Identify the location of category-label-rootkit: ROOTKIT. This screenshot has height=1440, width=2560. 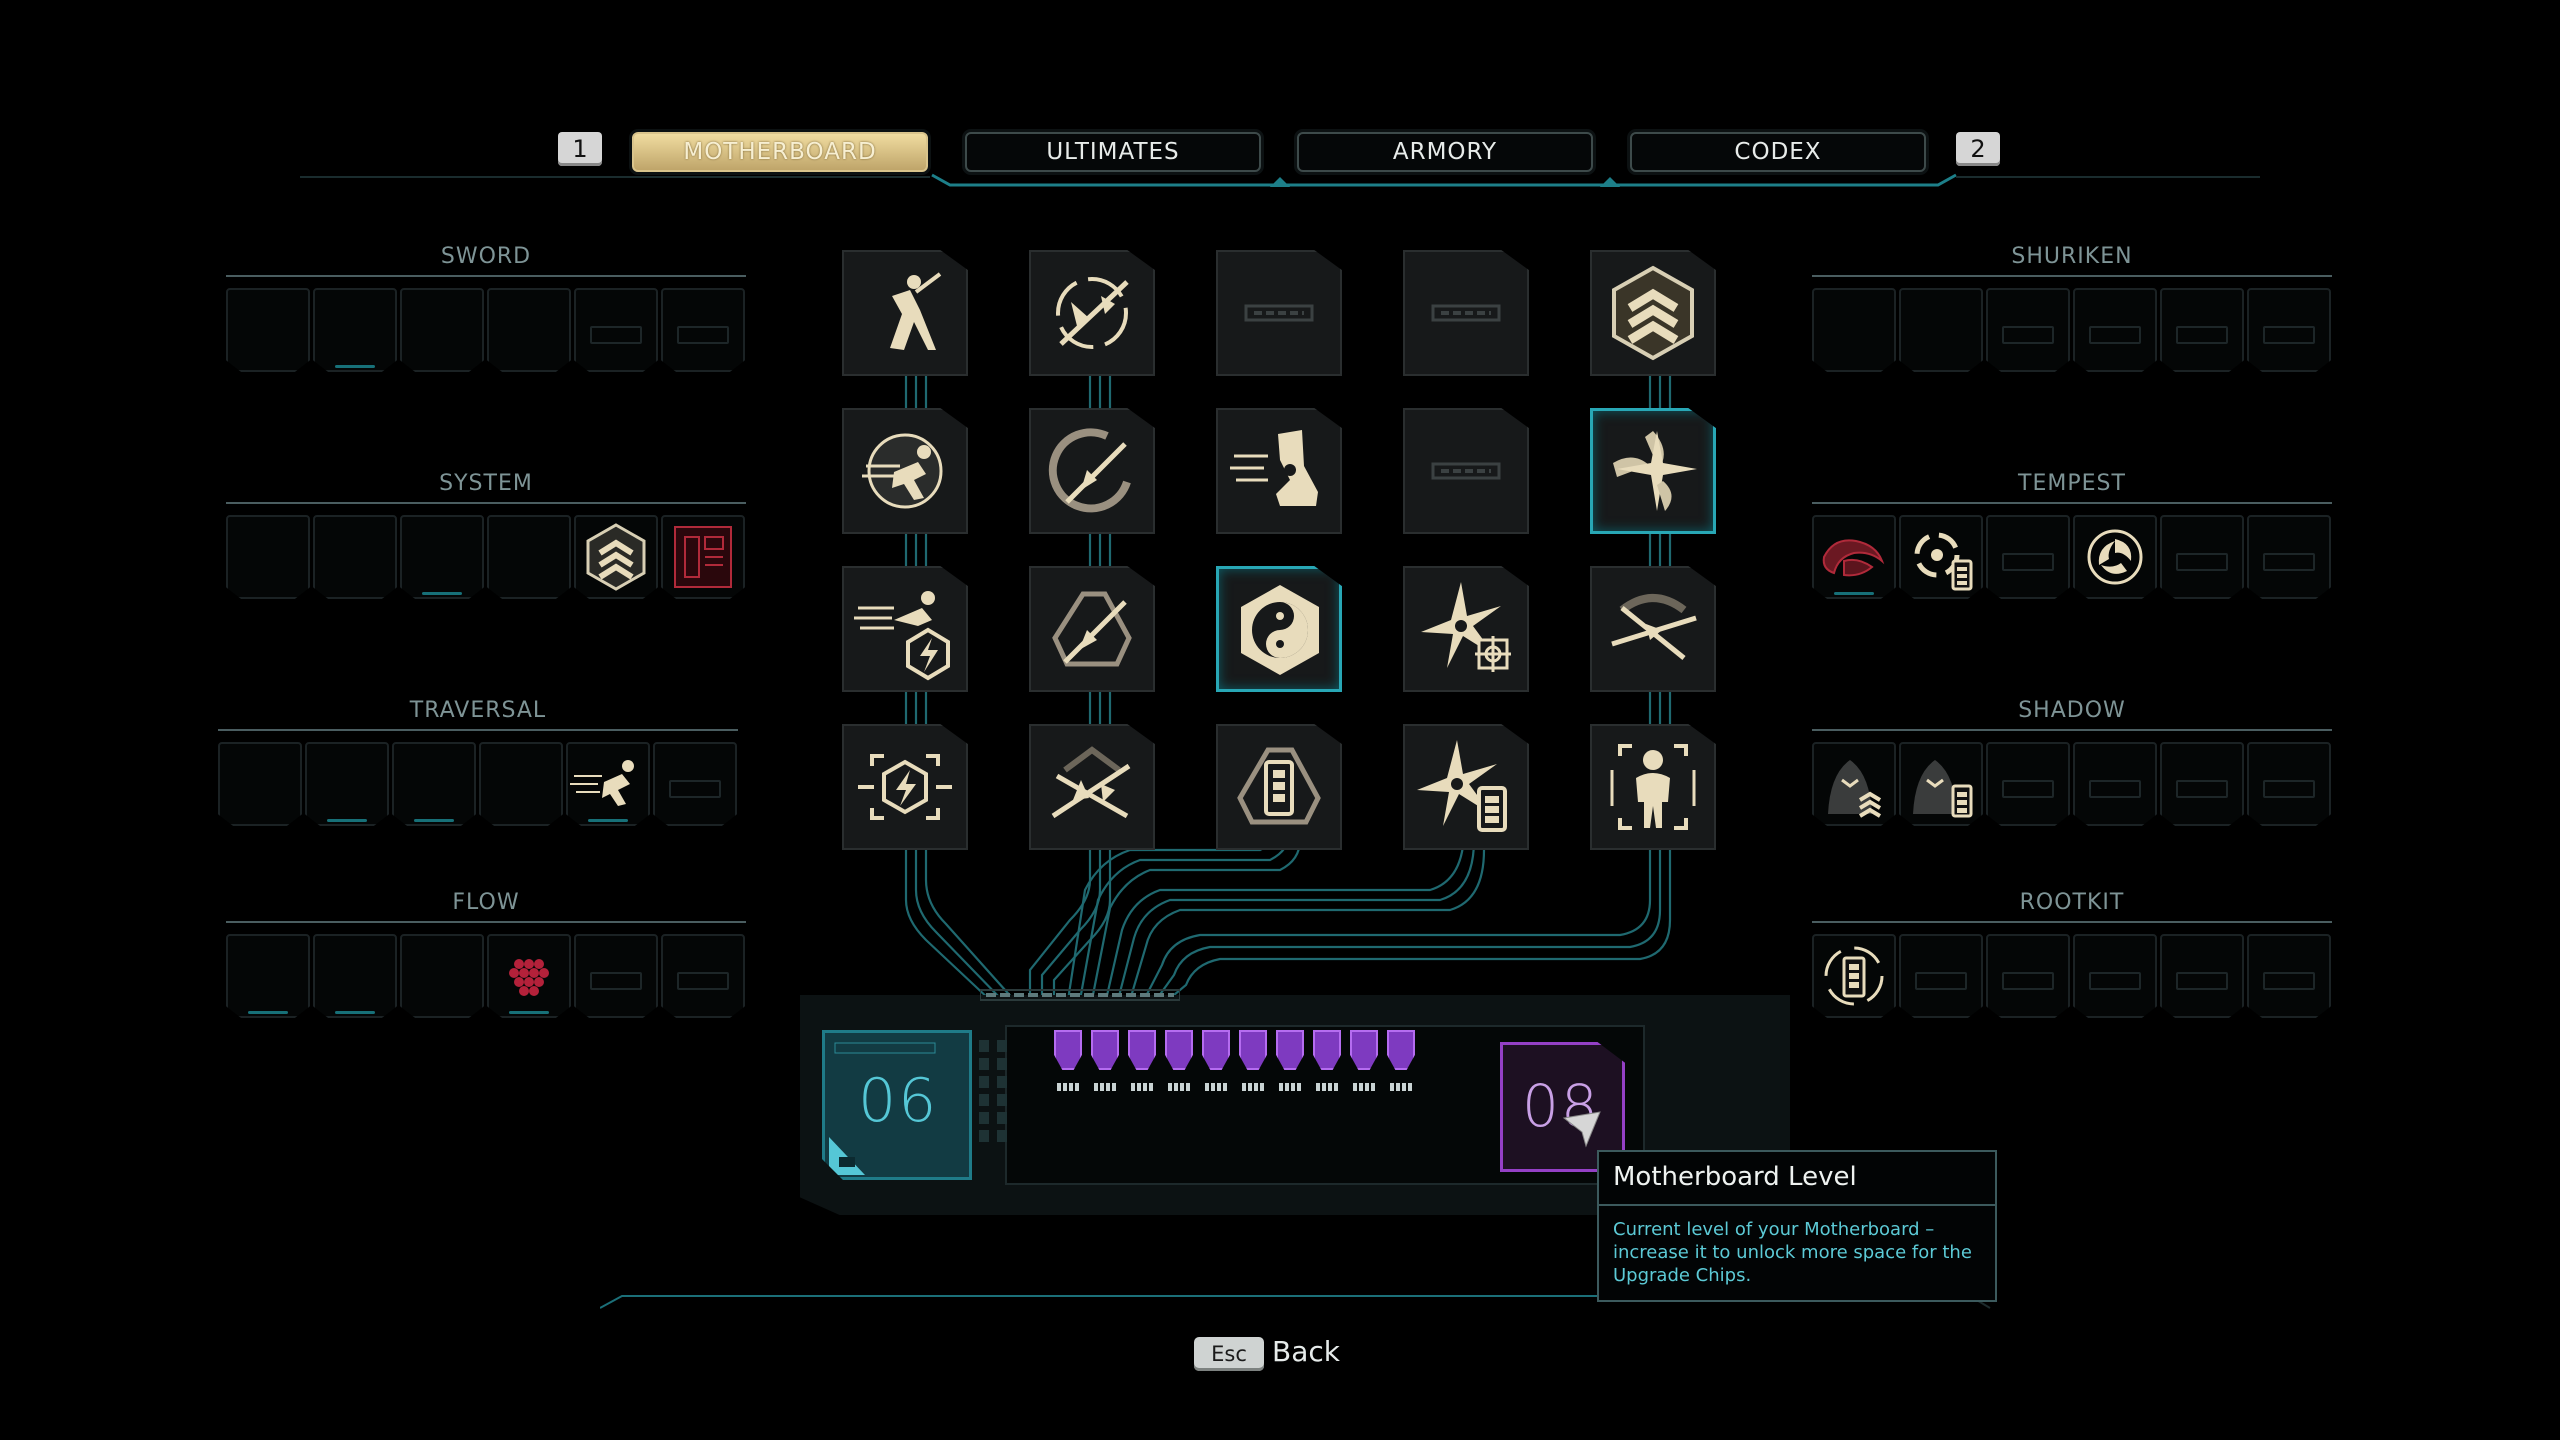
(2072, 902).